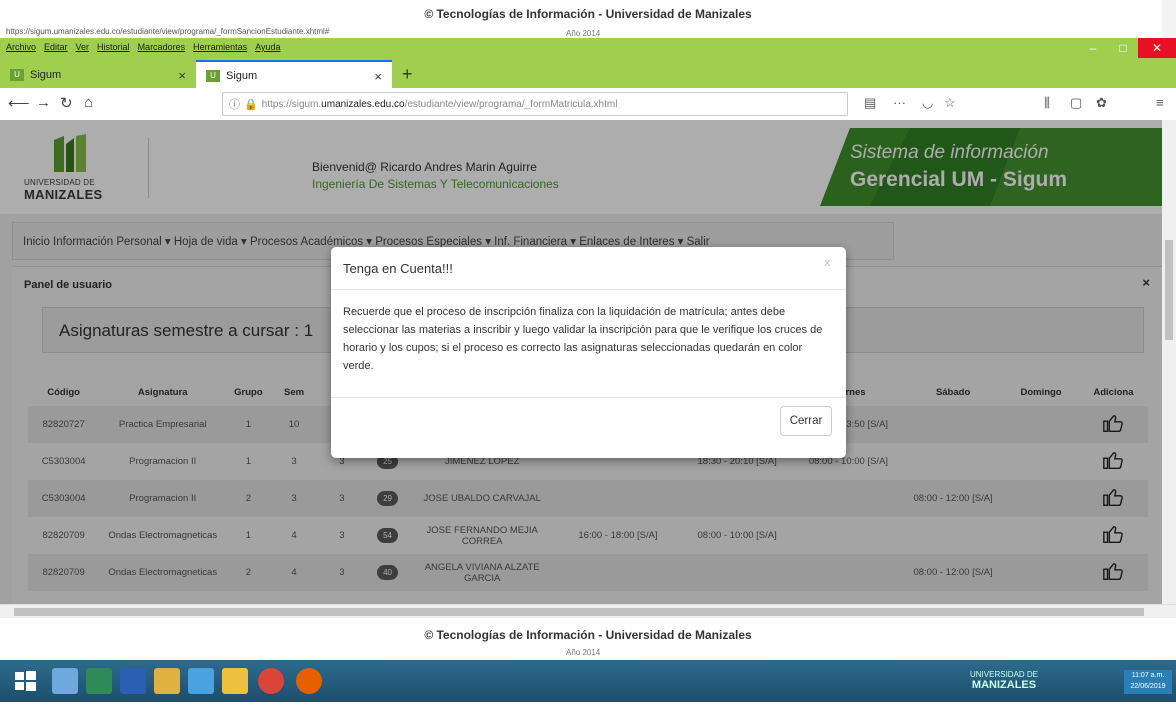  I want to click on window-controls: – □ ✕, so click(1127, 48).